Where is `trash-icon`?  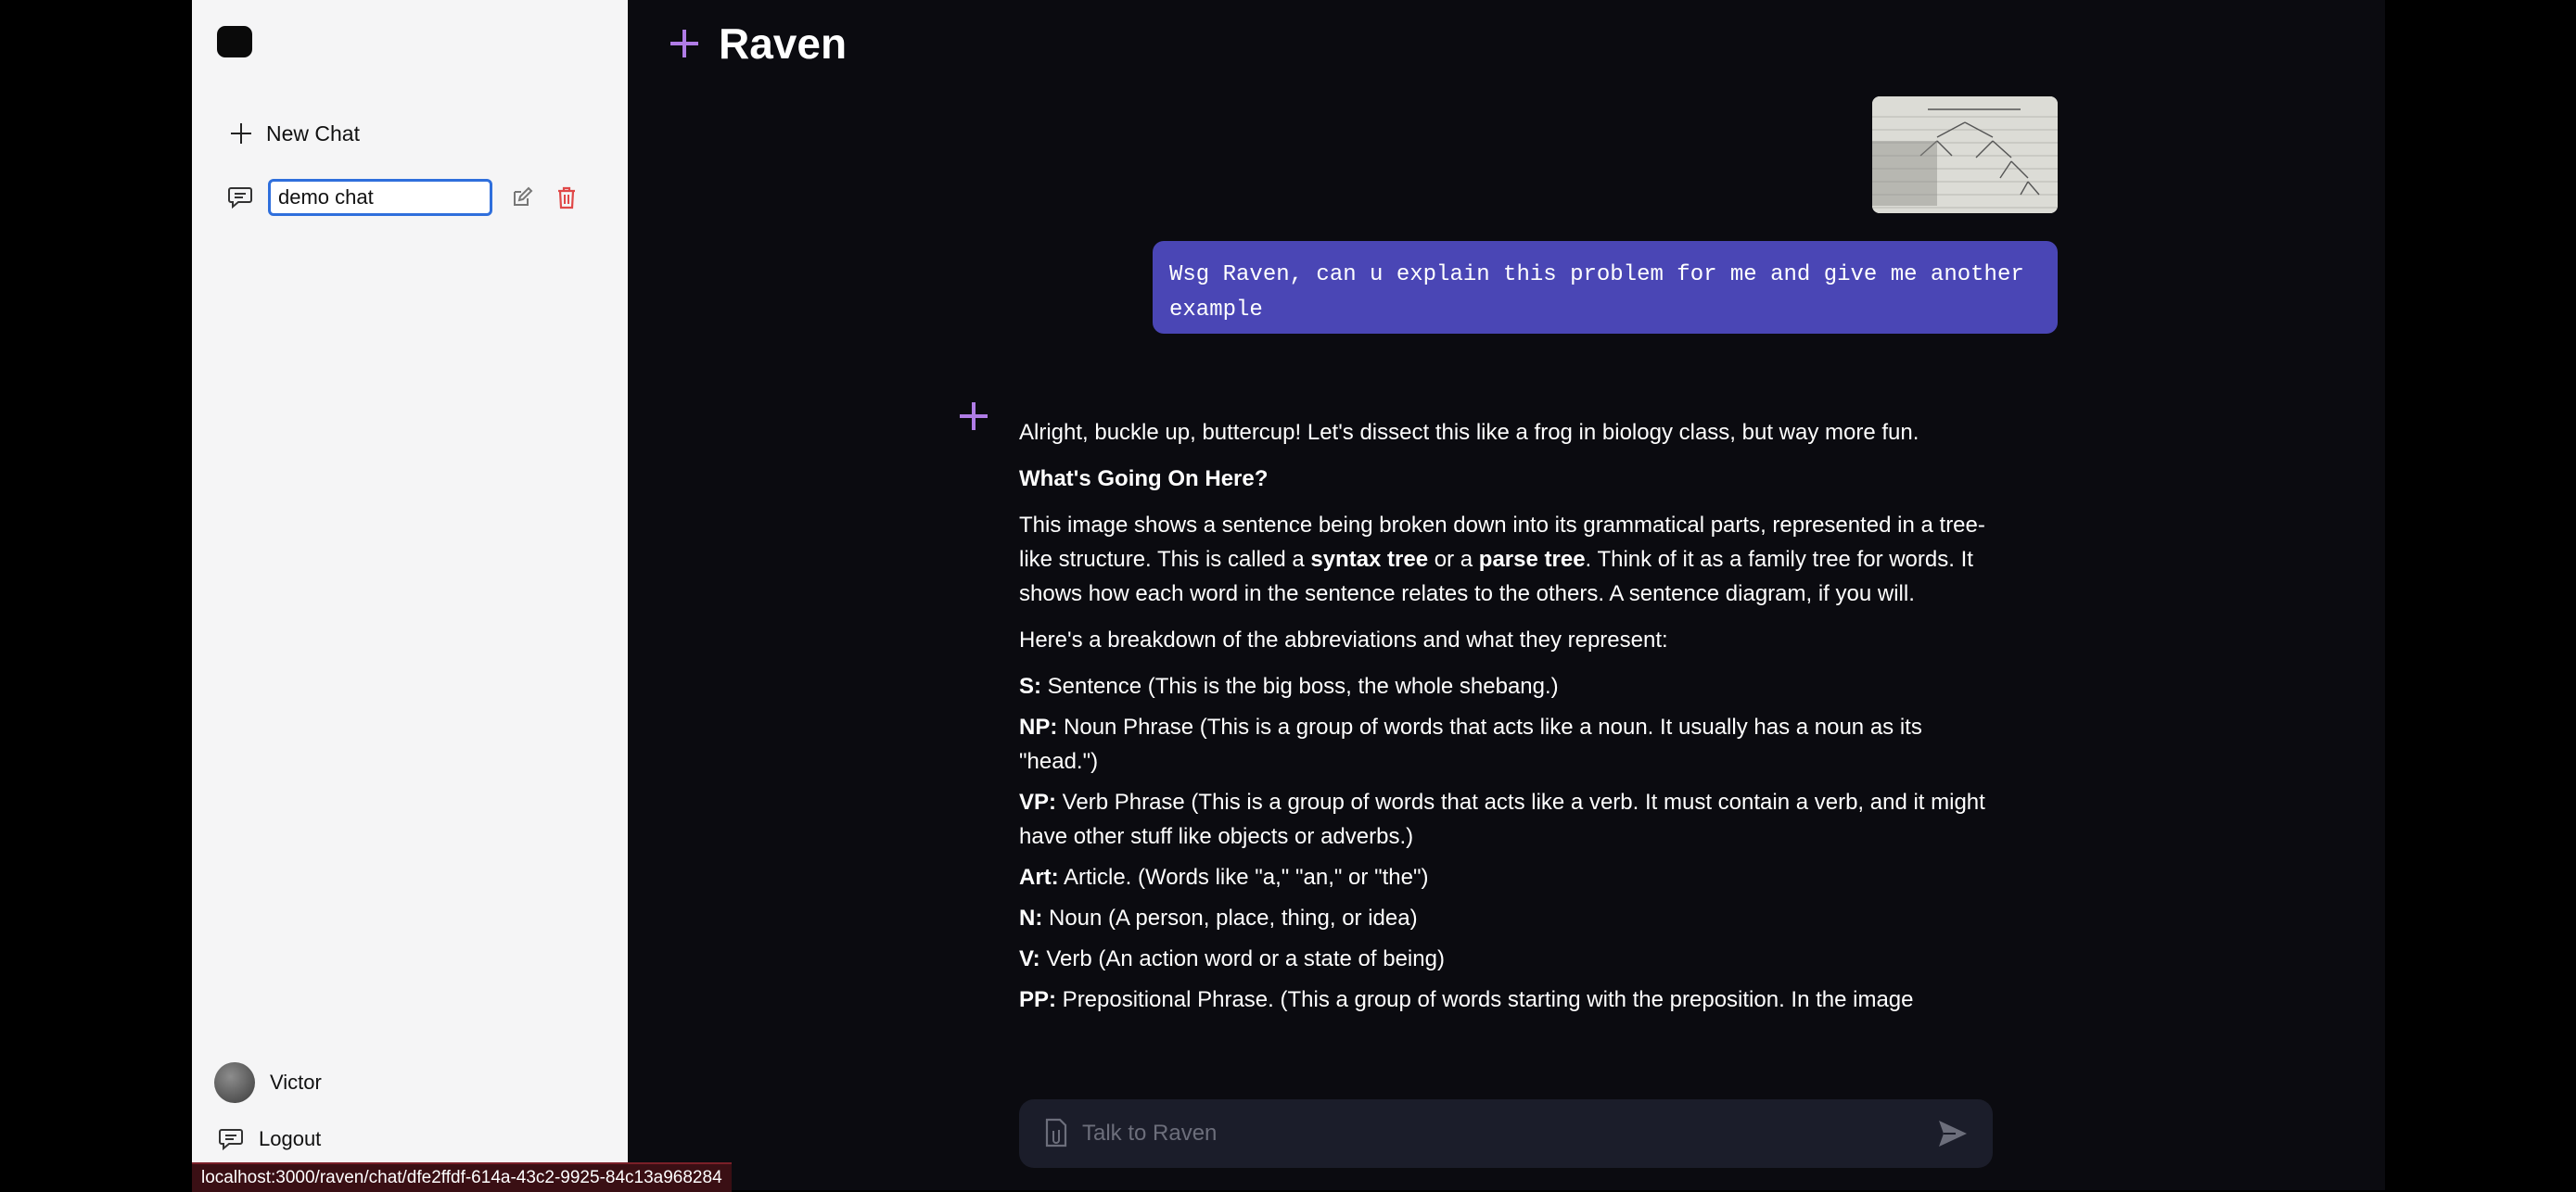 trash-icon is located at coordinates (566, 197).